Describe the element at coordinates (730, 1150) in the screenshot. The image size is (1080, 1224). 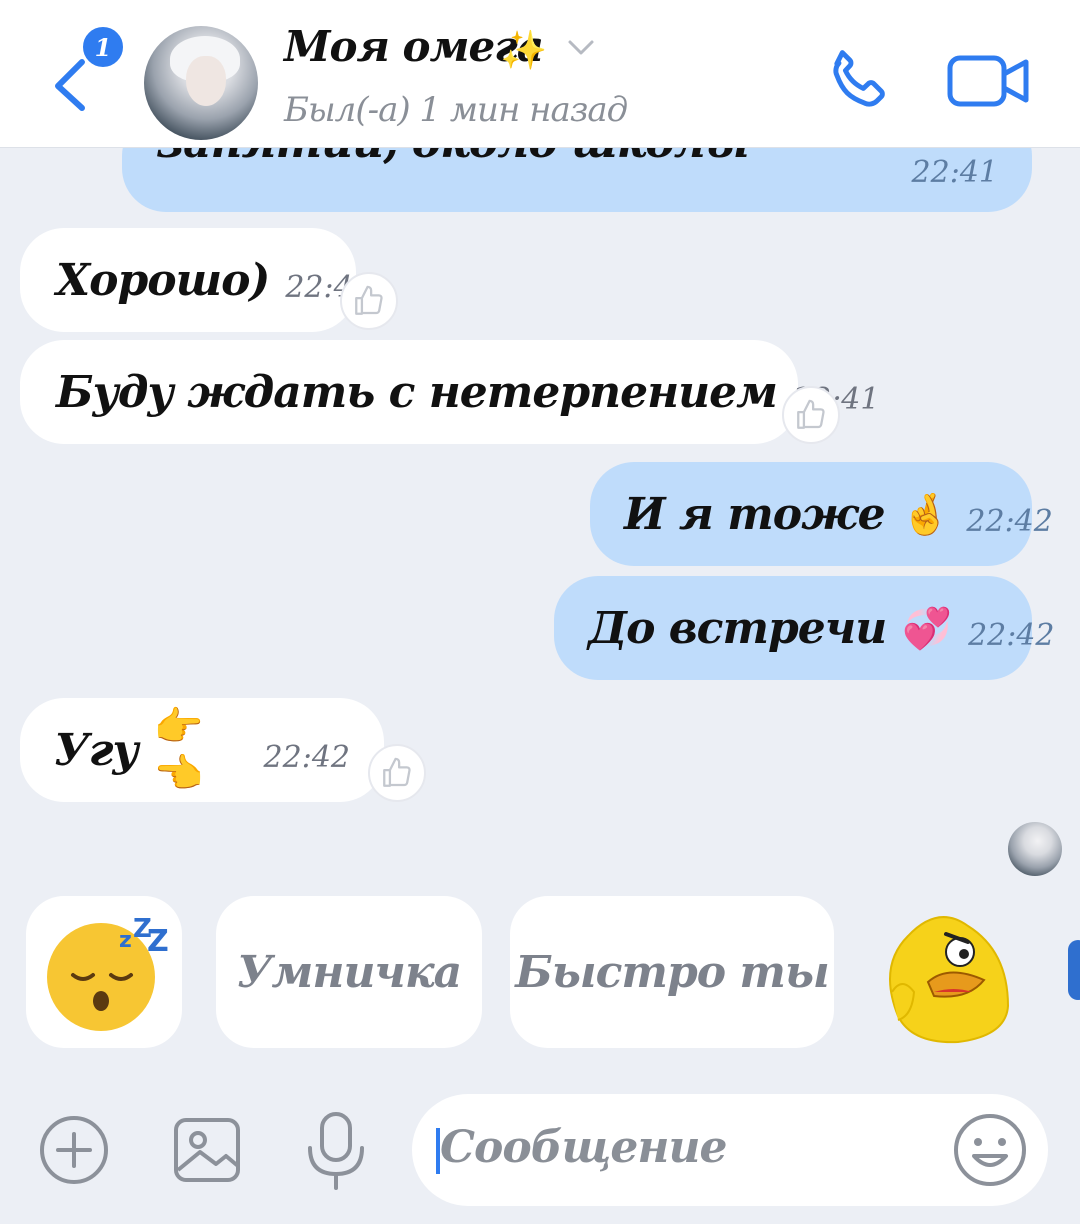
I see `message-input: Сообщение` at that location.